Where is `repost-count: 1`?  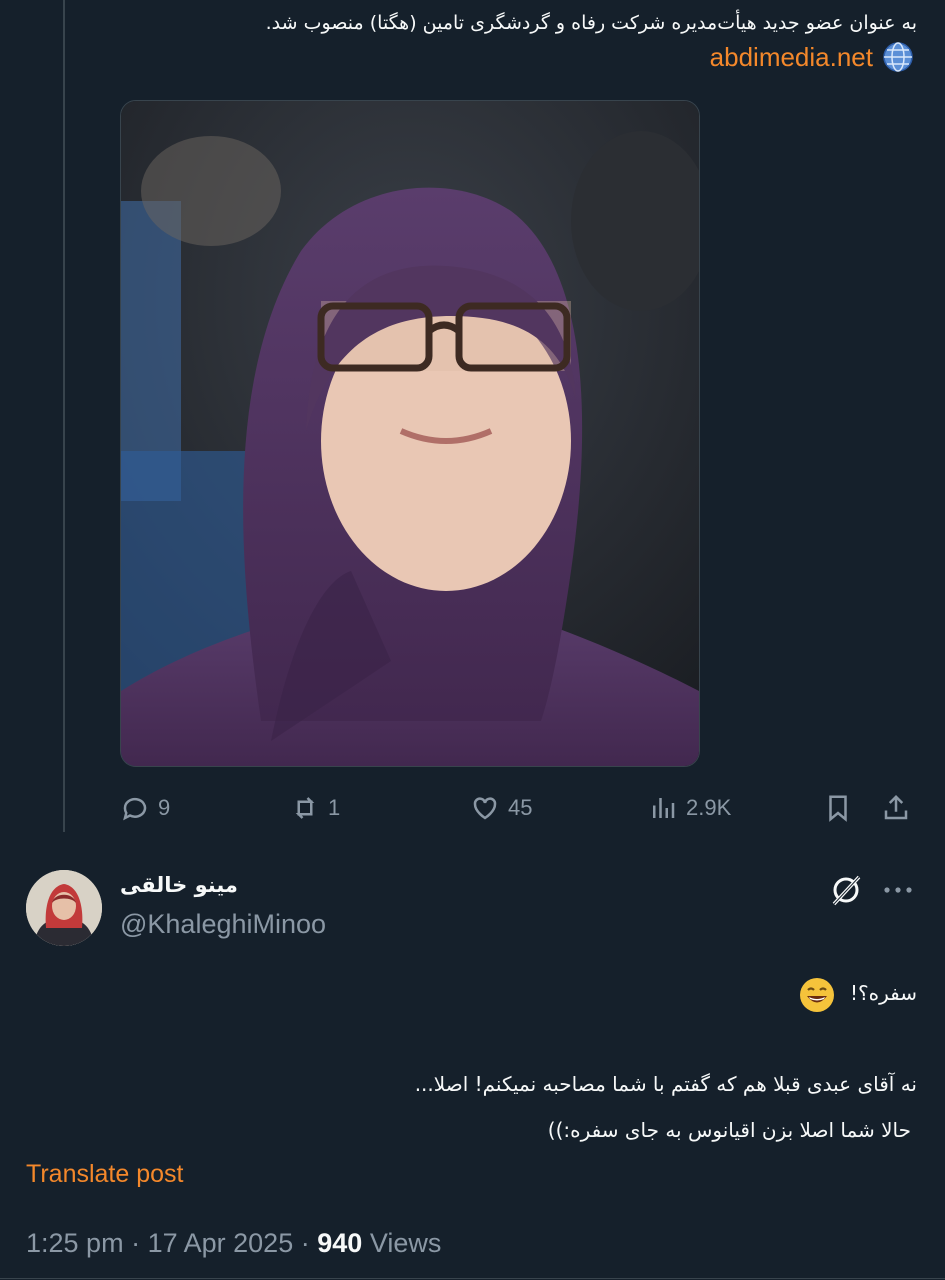 repost-count: 1 is located at coordinates (334, 807).